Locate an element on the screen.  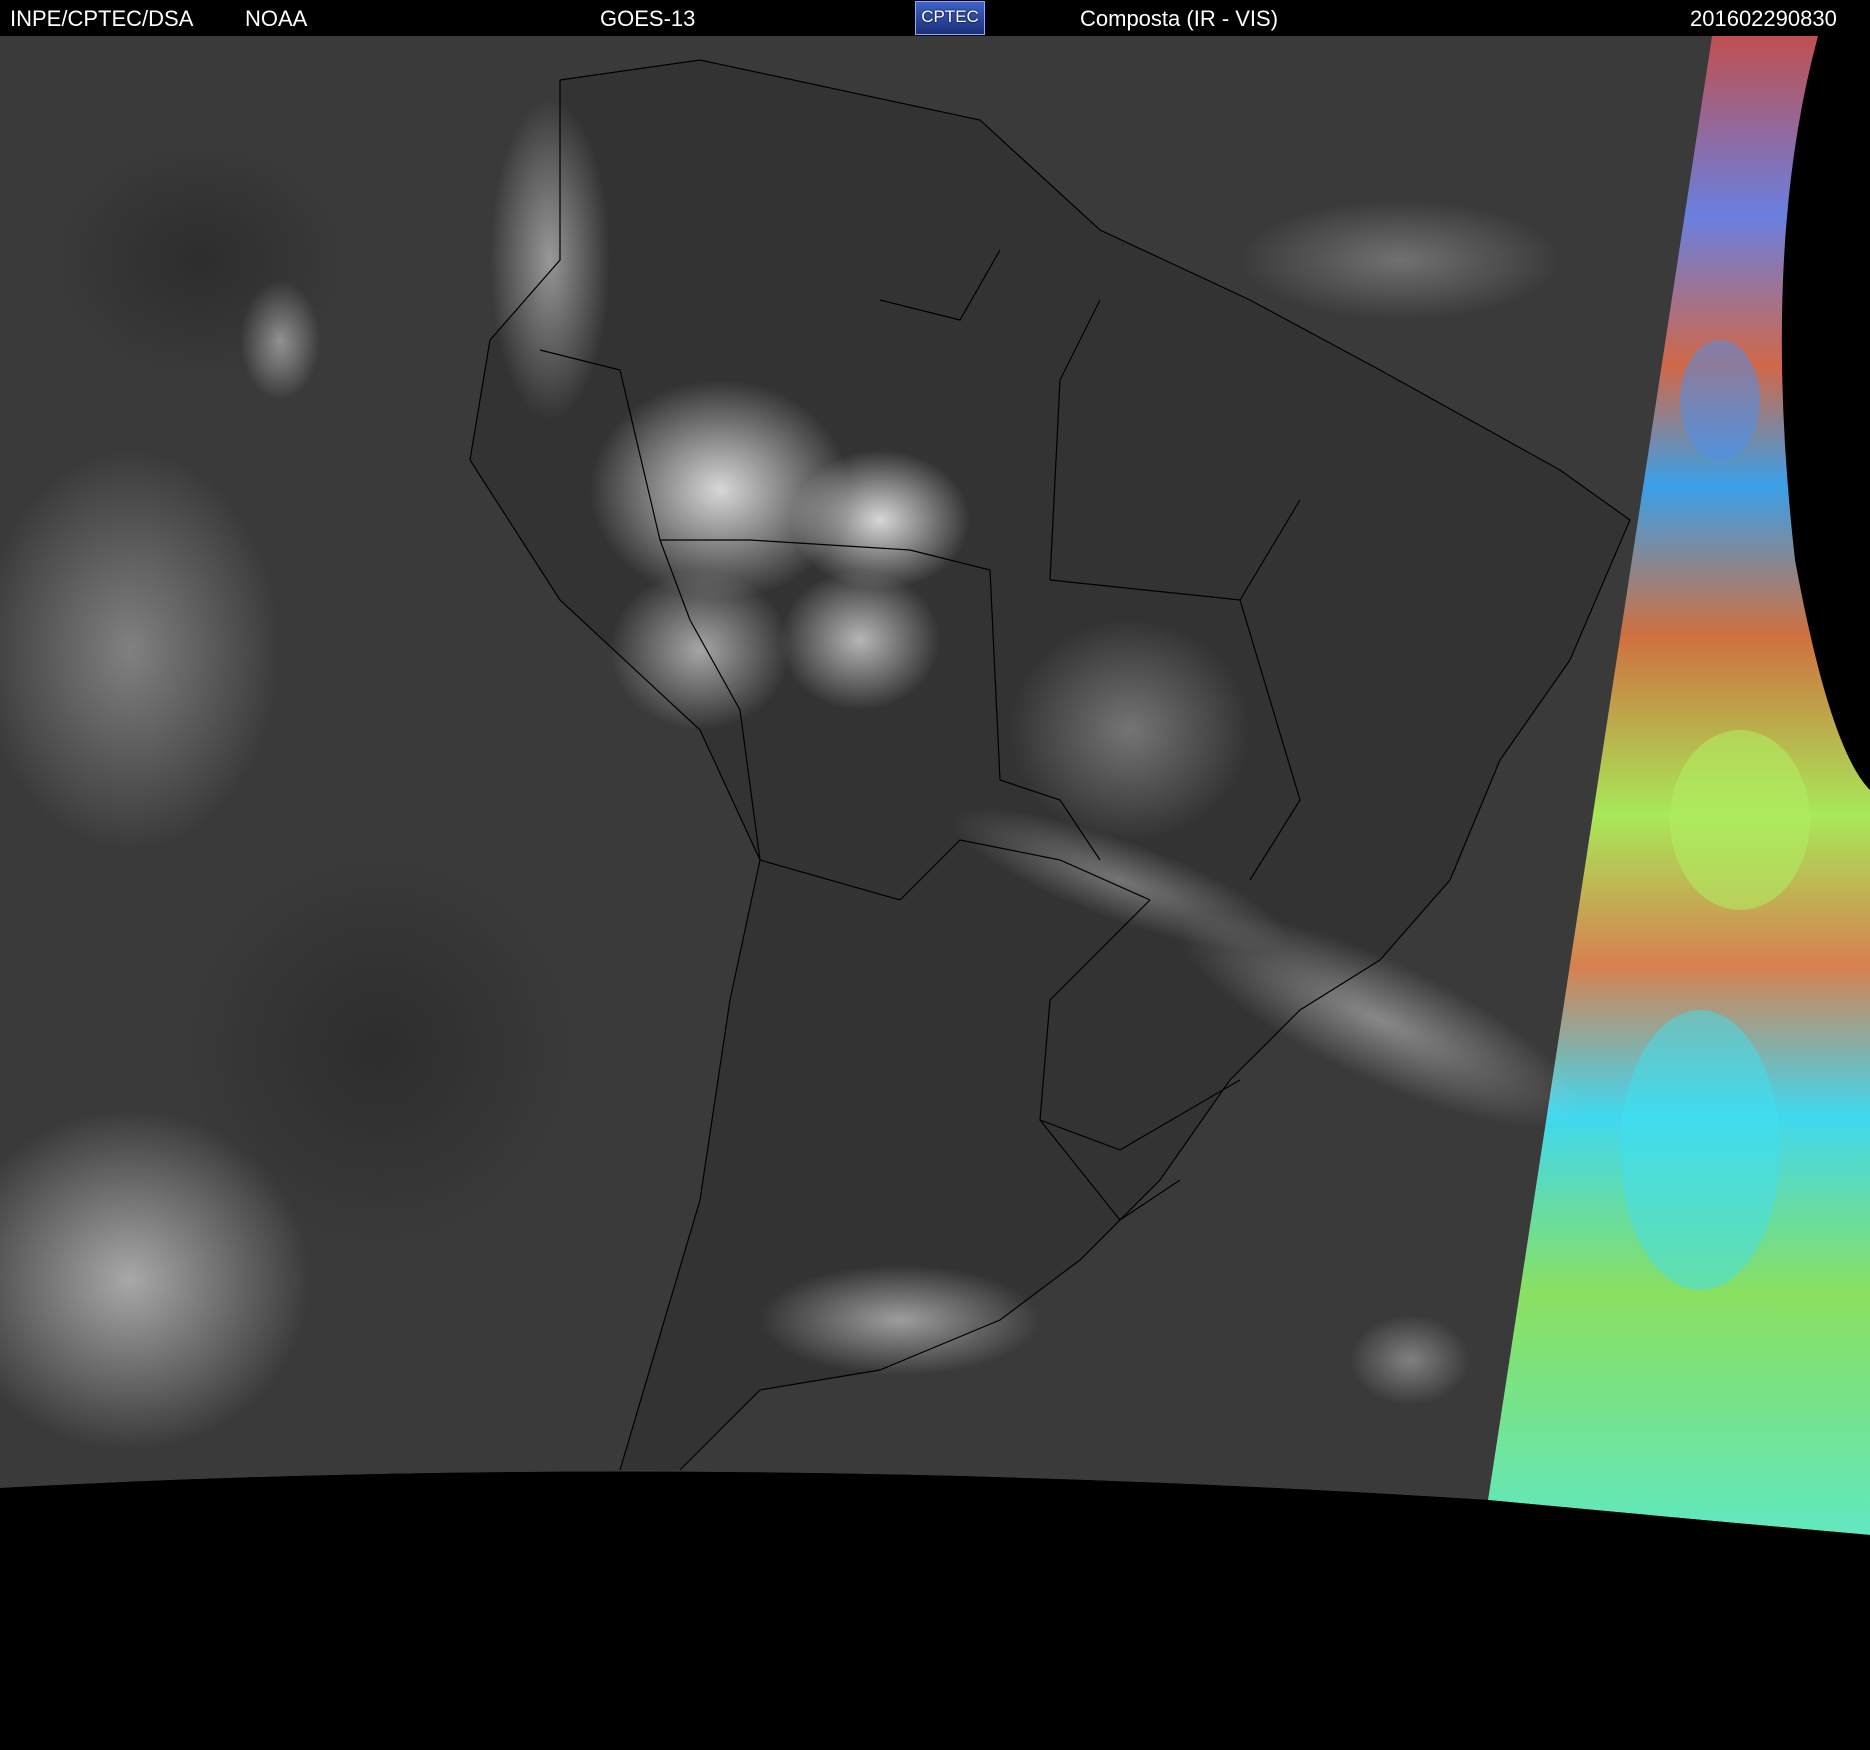
partner-label: NOAA is located at coordinates (276, 18).